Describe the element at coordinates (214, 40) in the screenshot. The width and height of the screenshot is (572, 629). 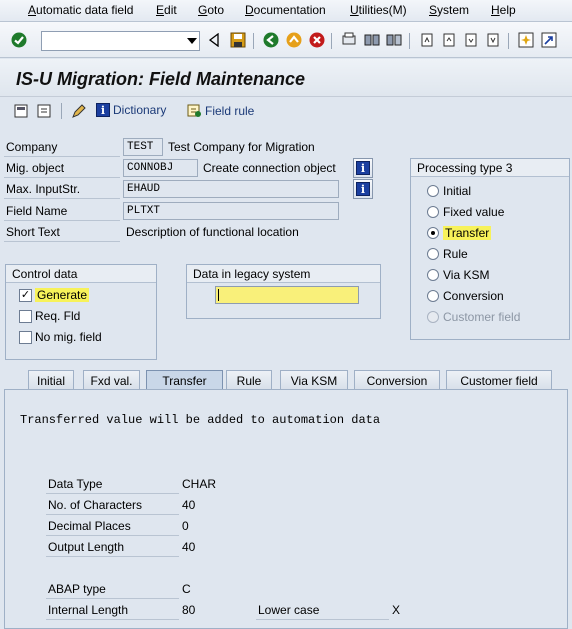
I see `triangle-left-icon` at that location.